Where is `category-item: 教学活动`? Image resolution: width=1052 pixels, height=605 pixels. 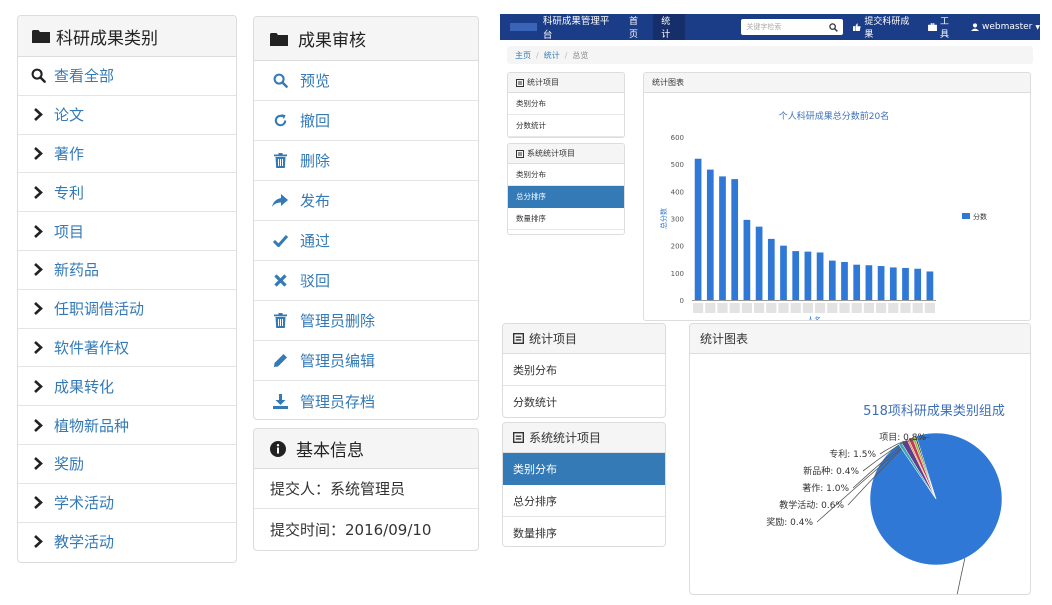
category-item: 教学活动 is located at coordinates (127, 542).